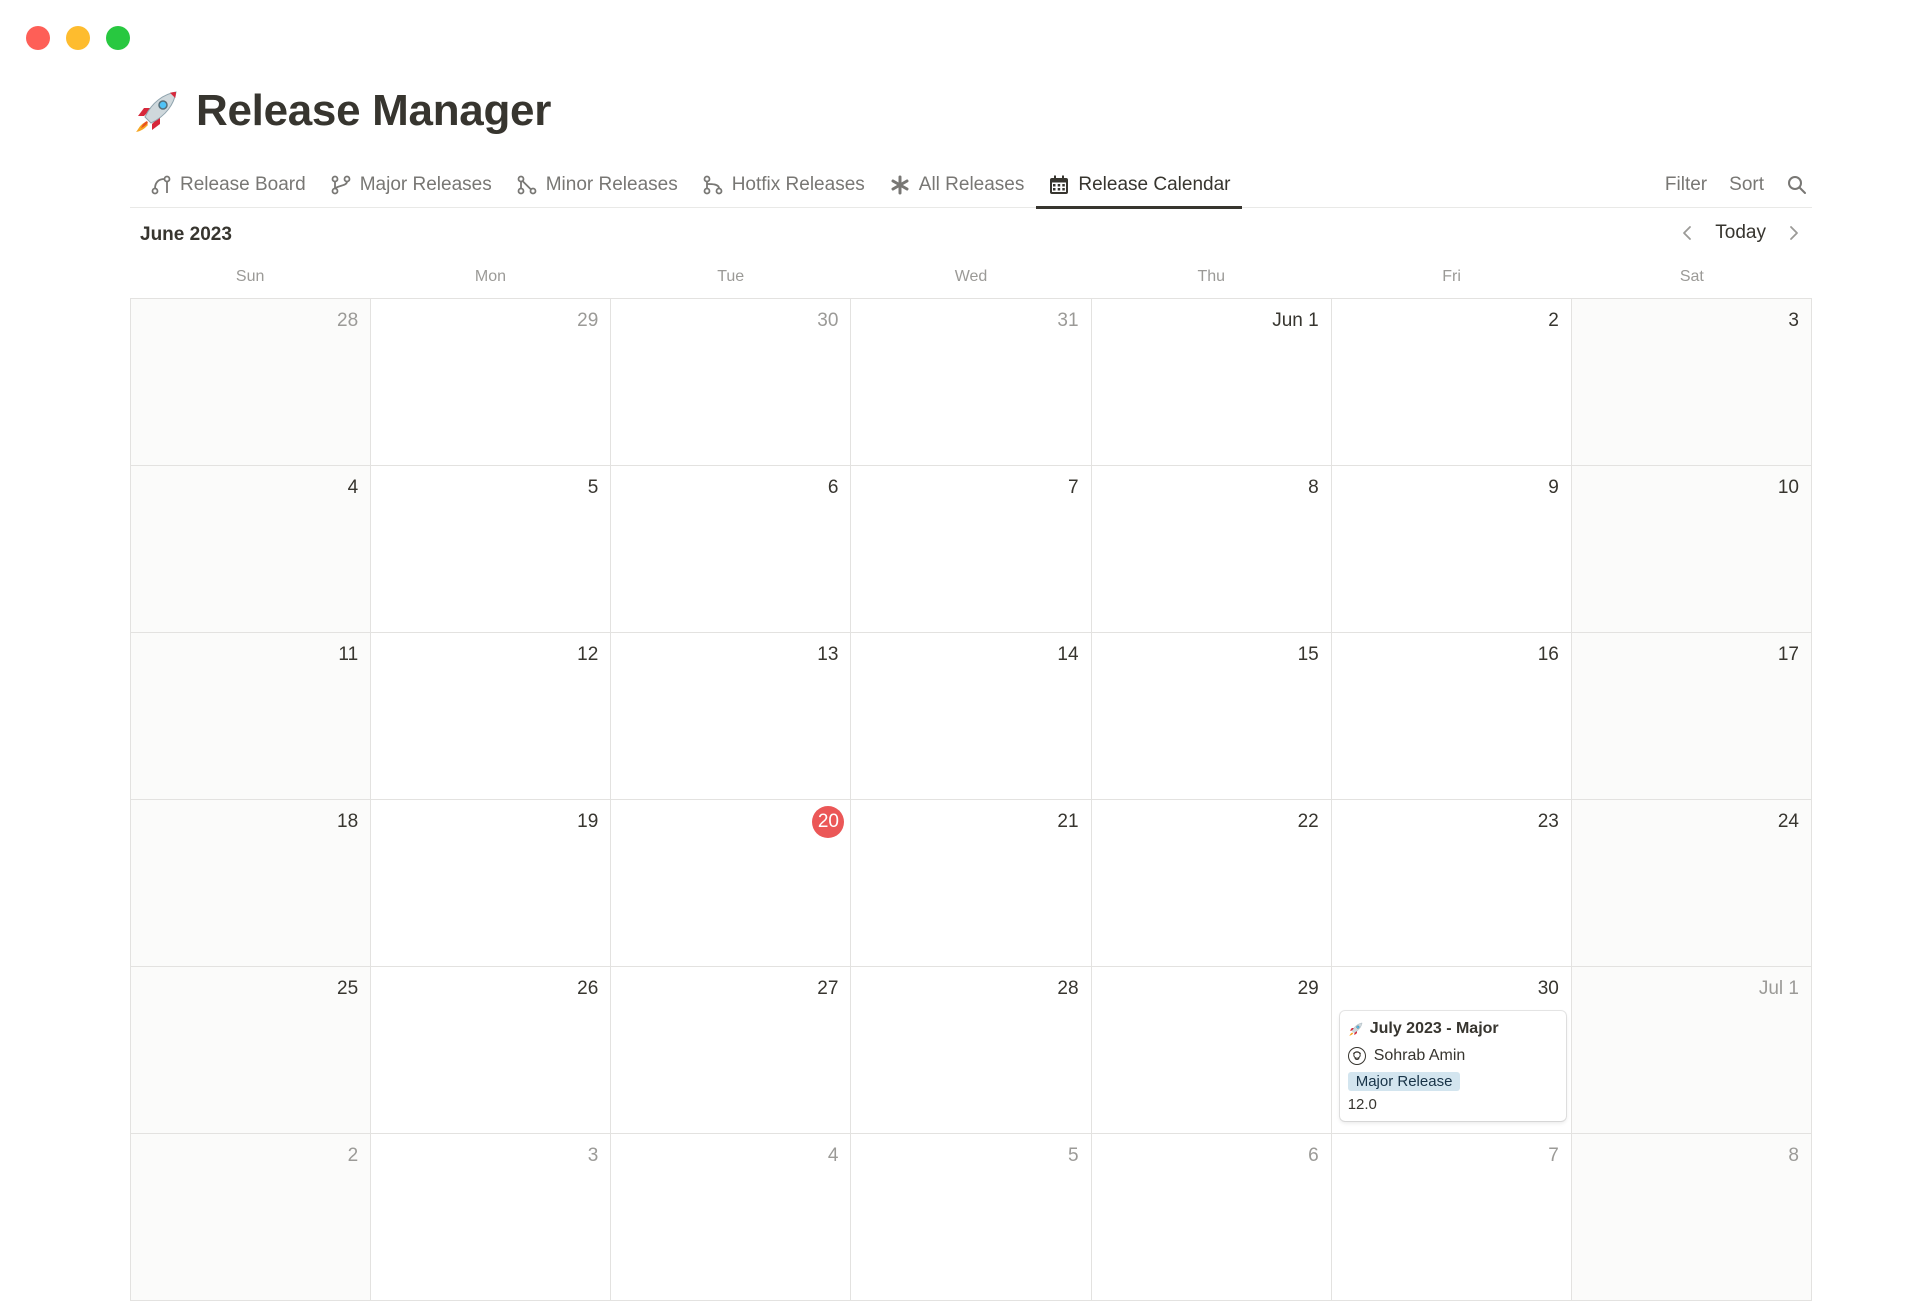 This screenshot has height=1301, width=1920. Describe the element at coordinates (1068, 654) in the screenshot. I see `day-number: 14` at that location.